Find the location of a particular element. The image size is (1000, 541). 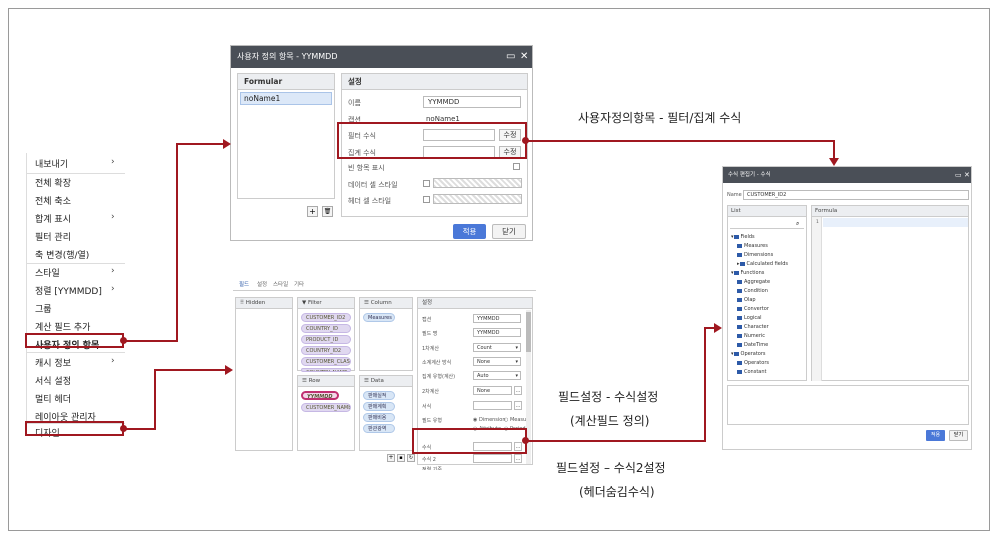

menu-item-collapse-all: 전체 축소 is located at coordinates (53, 200).